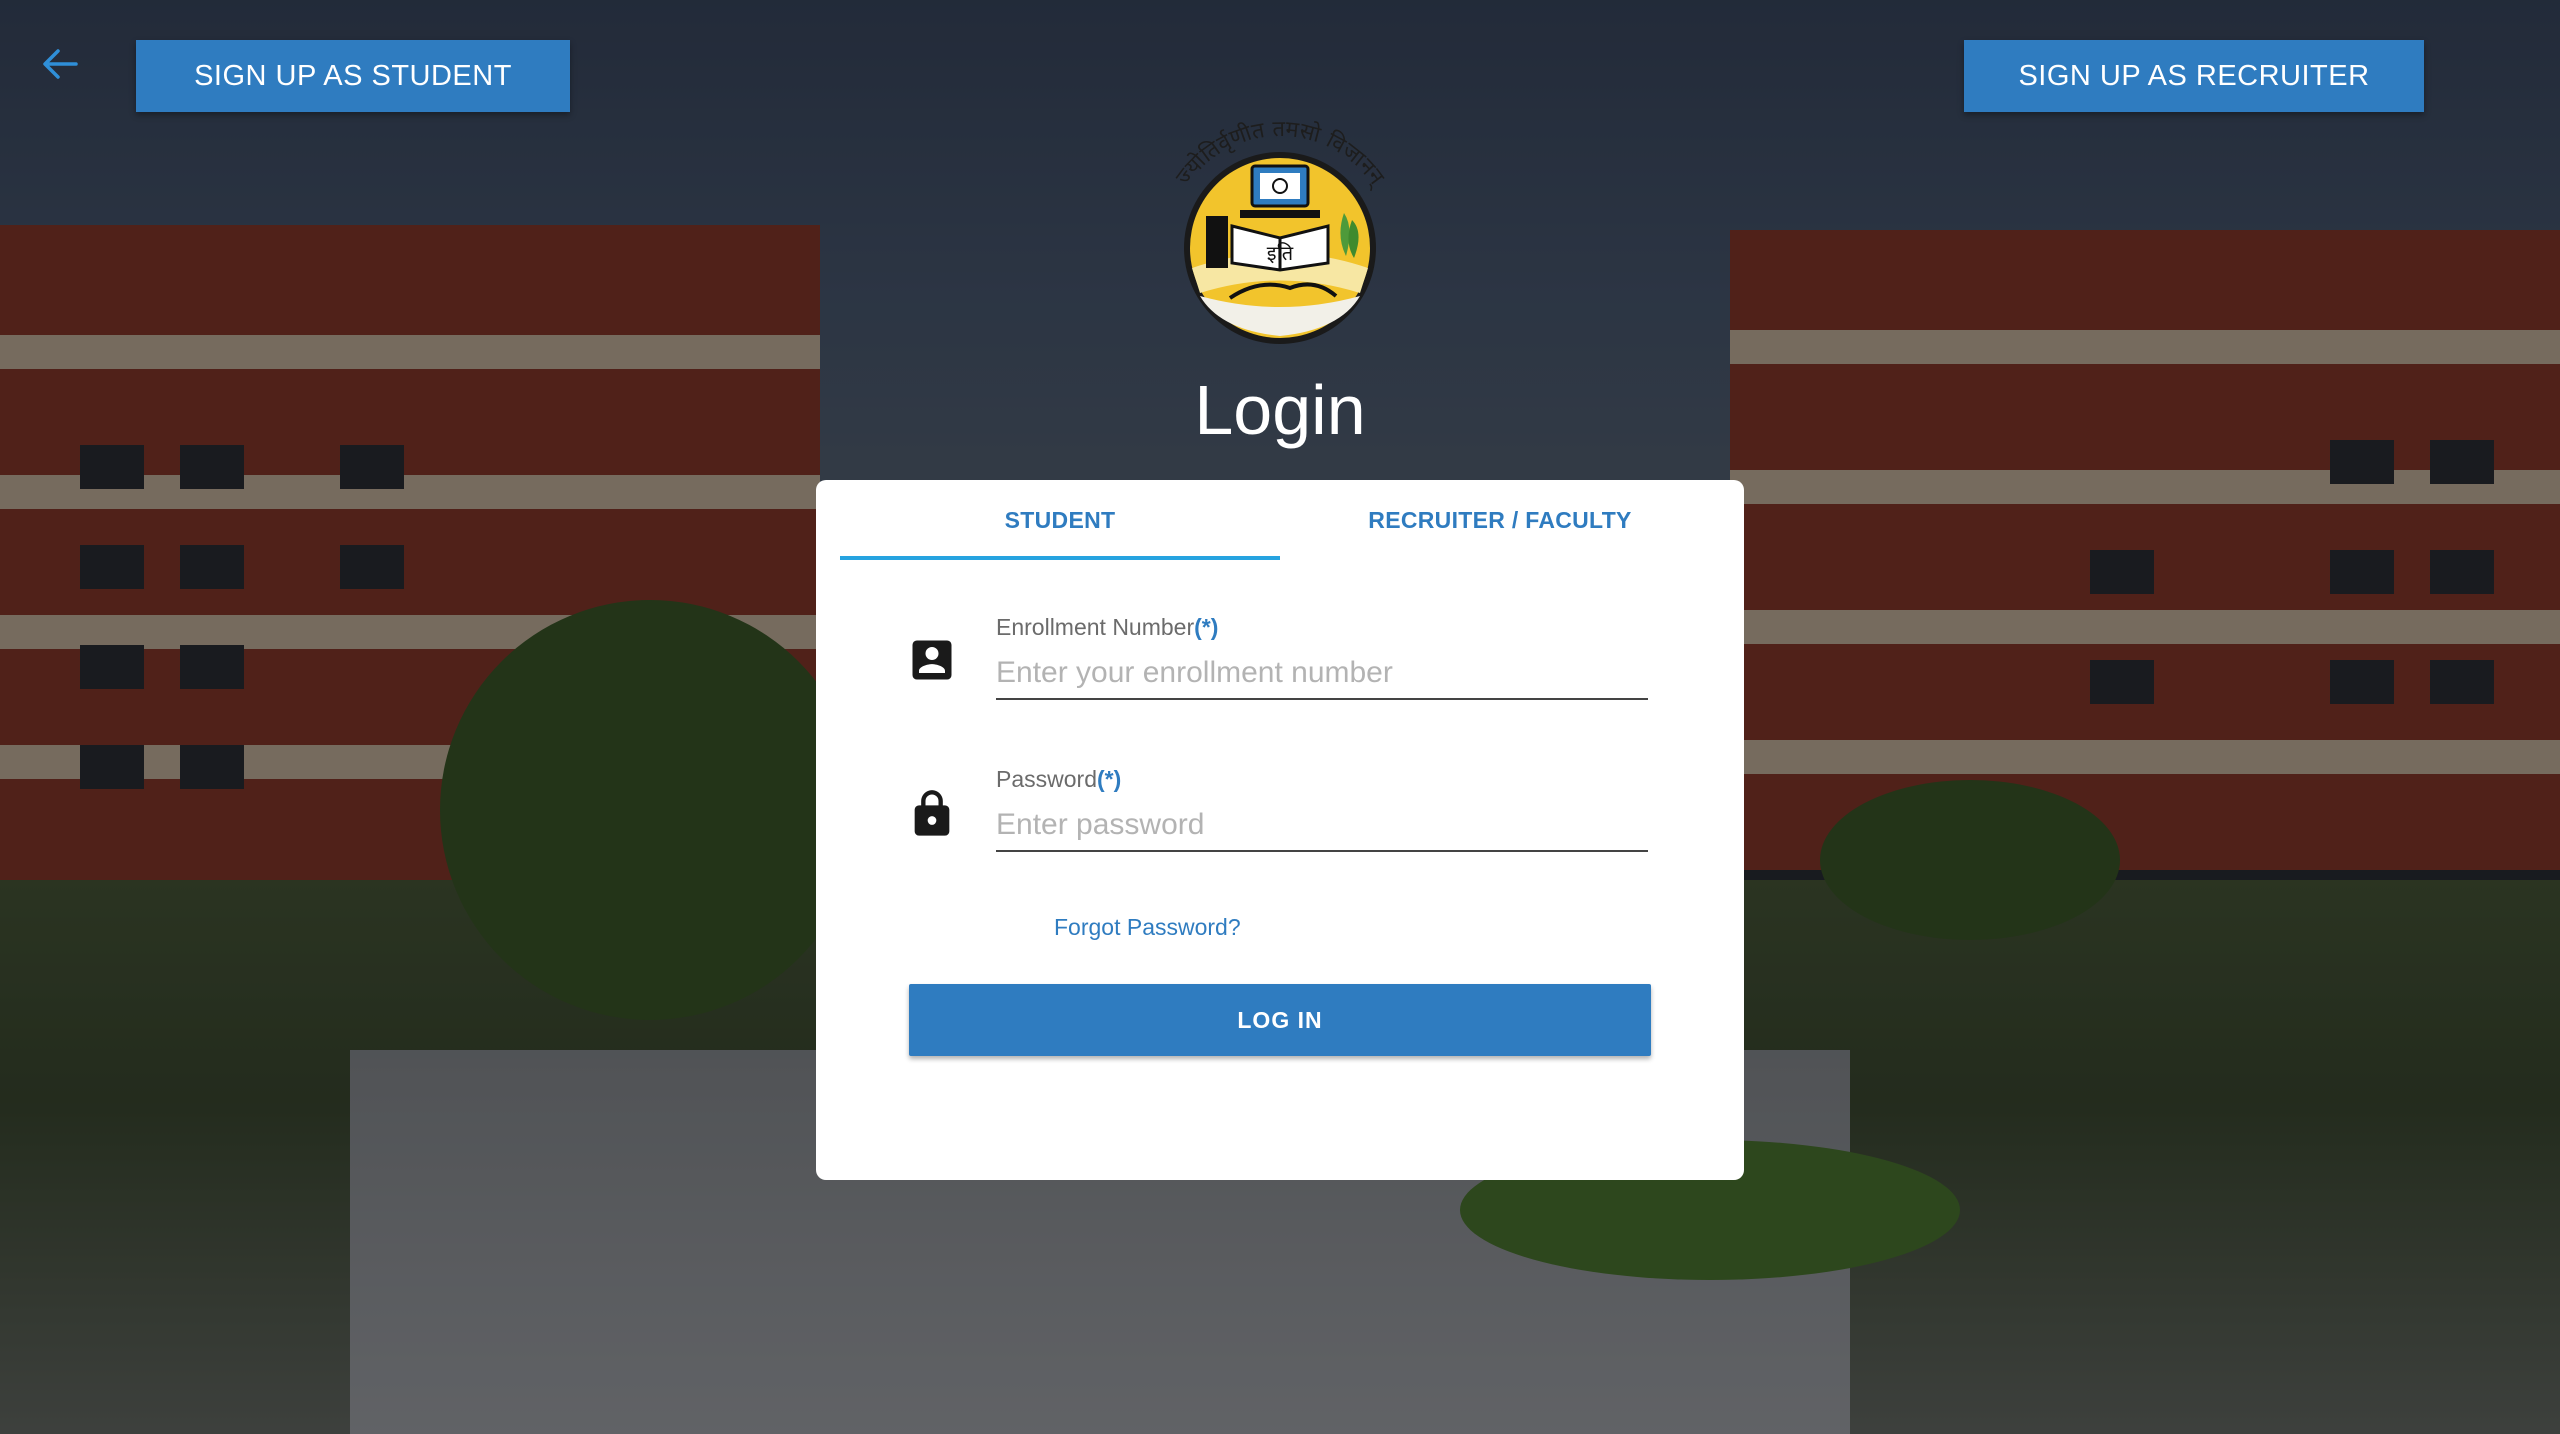  I want to click on signup-recruiter-button: SIGN UP AS RECRUITER, so click(2194, 76).